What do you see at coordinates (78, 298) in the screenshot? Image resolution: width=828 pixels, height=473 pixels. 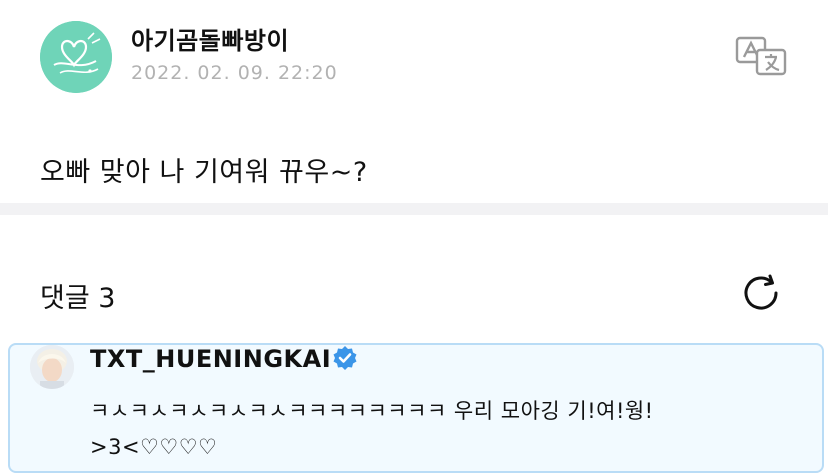 I see `comments-count-title: 댓글 3` at bounding box center [78, 298].